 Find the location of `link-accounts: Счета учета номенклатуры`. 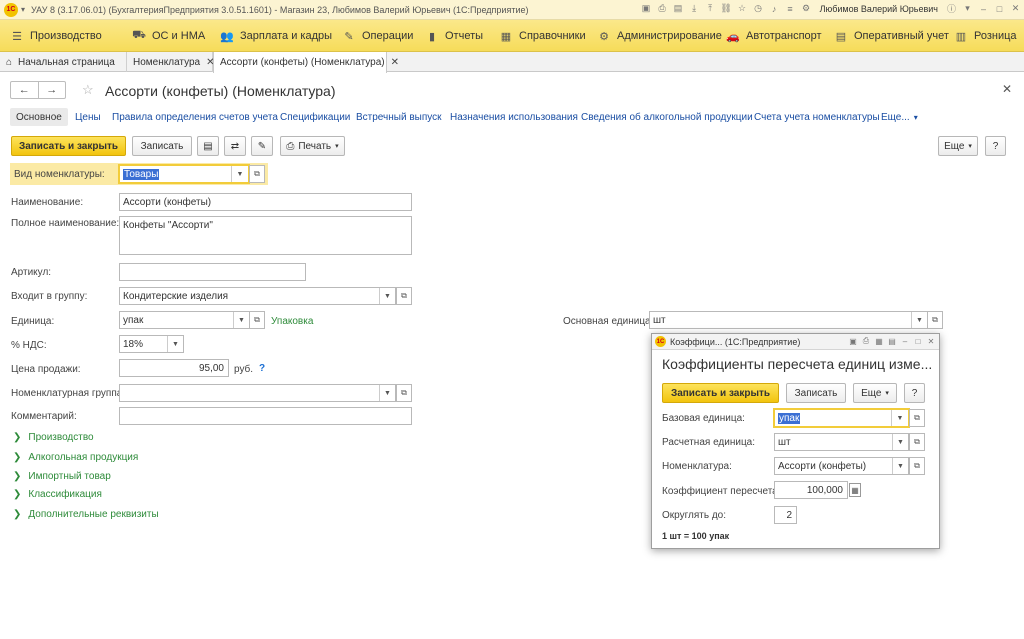

link-accounts: Счета учета номенклатуры is located at coordinates (817, 117).